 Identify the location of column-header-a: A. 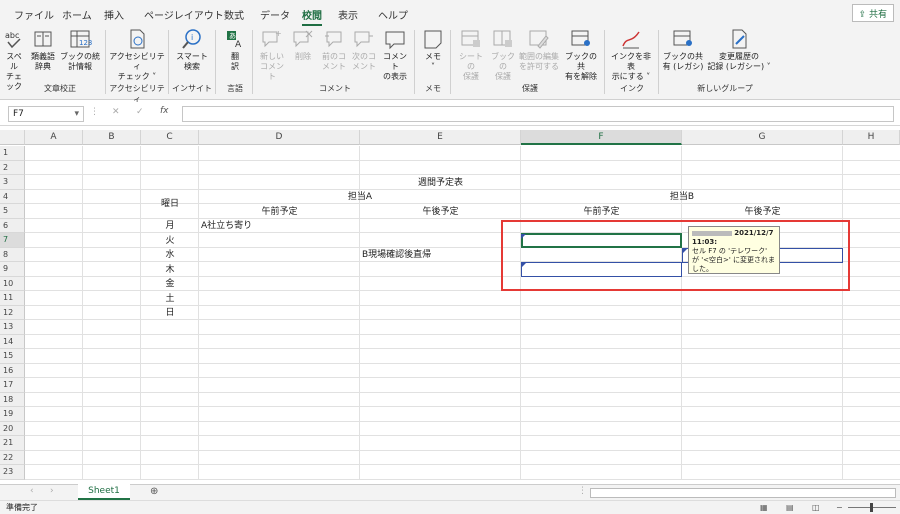
(54, 137).